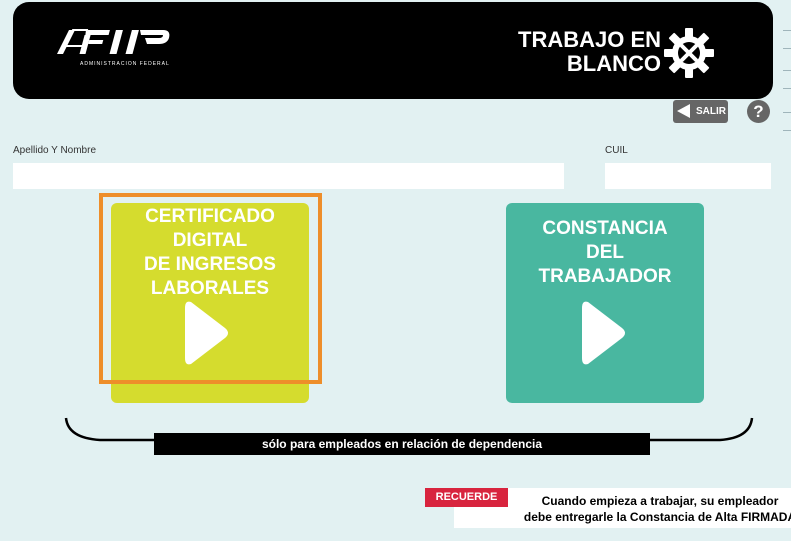 The image size is (791, 541). What do you see at coordinates (689, 53) in the screenshot?
I see `gear-tools-icon` at bounding box center [689, 53].